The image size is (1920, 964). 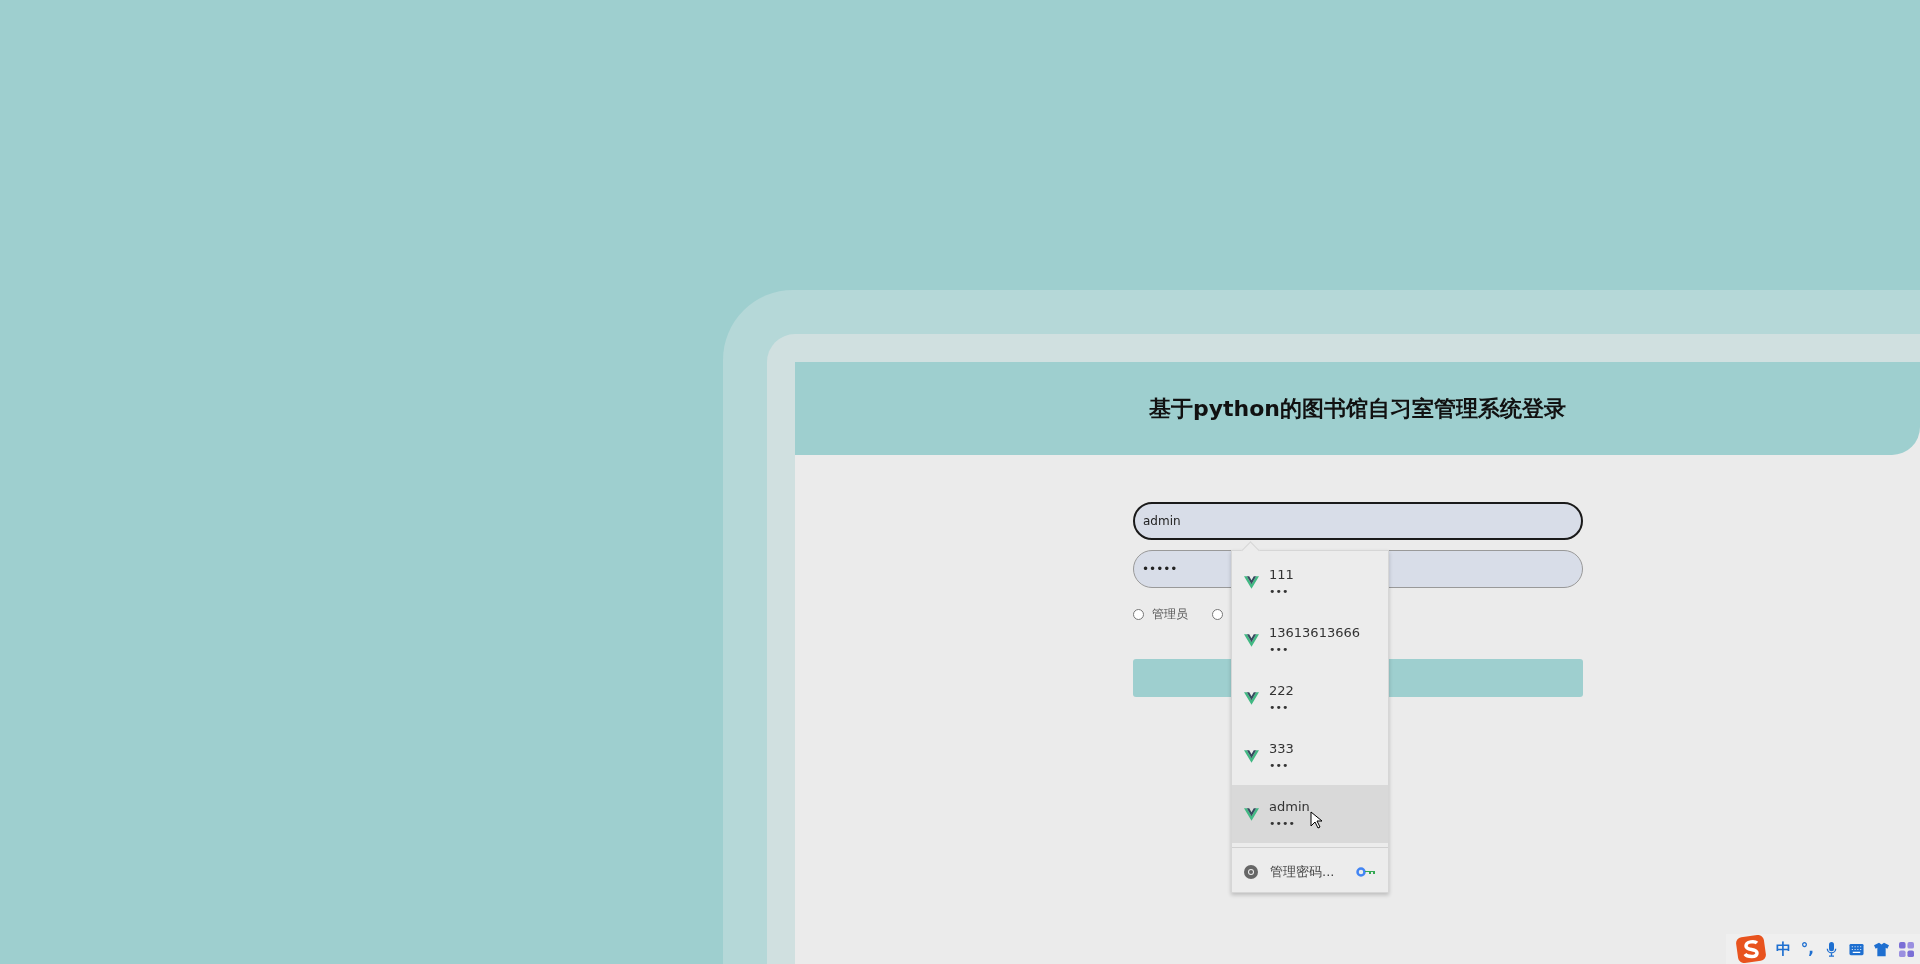 What do you see at coordinates (1289, 806) in the screenshot?
I see `saved-username: admin` at bounding box center [1289, 806].